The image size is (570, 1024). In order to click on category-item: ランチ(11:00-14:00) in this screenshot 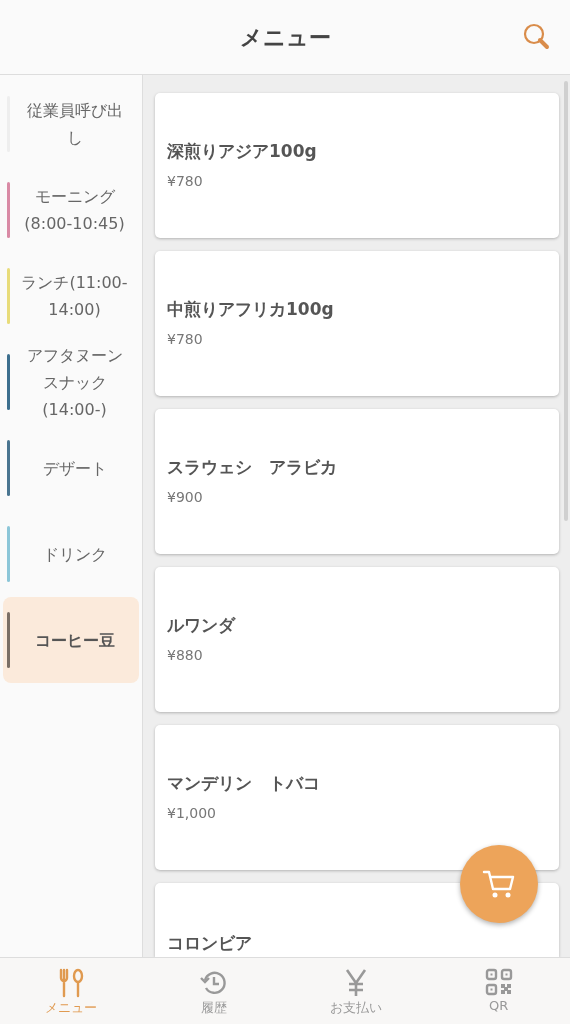, I will do `click(71, 296)`.